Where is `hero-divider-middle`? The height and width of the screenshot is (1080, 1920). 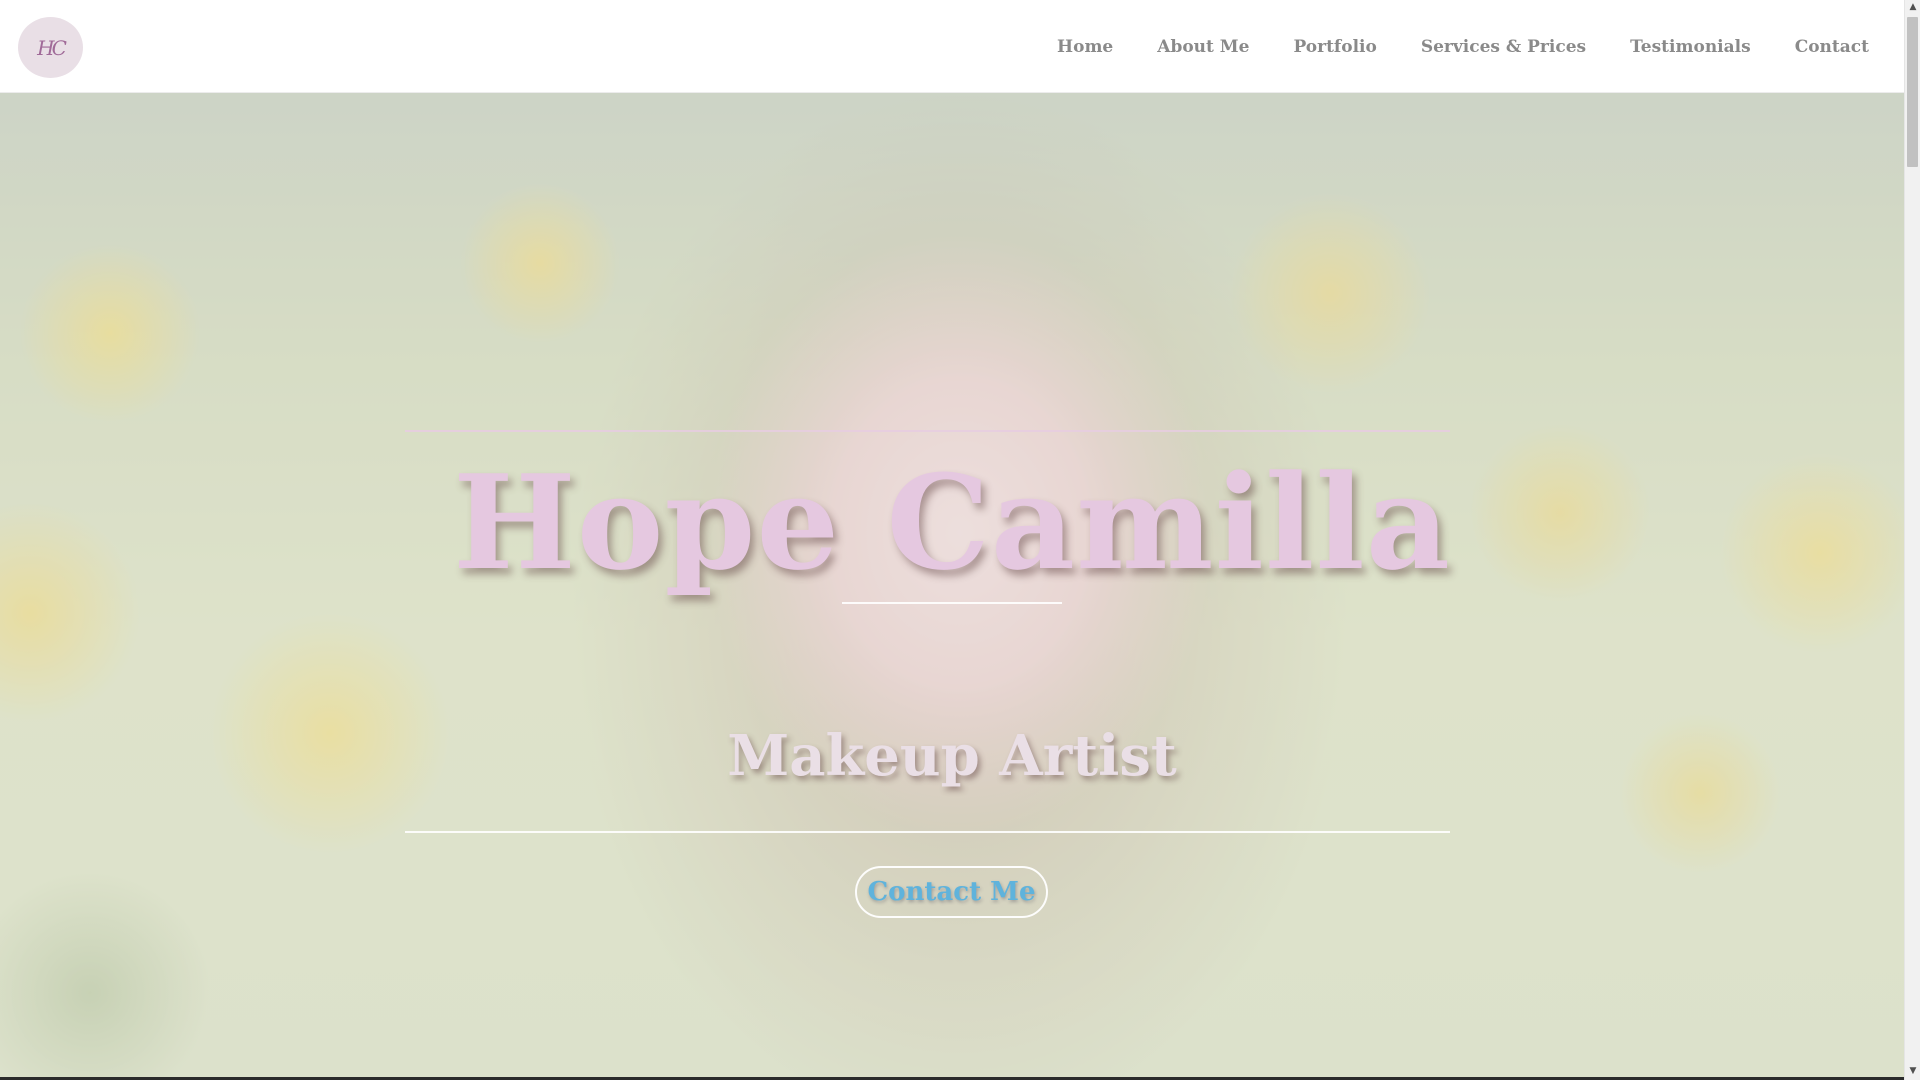
hero-divider-middle is located at coordinates (952, 603).